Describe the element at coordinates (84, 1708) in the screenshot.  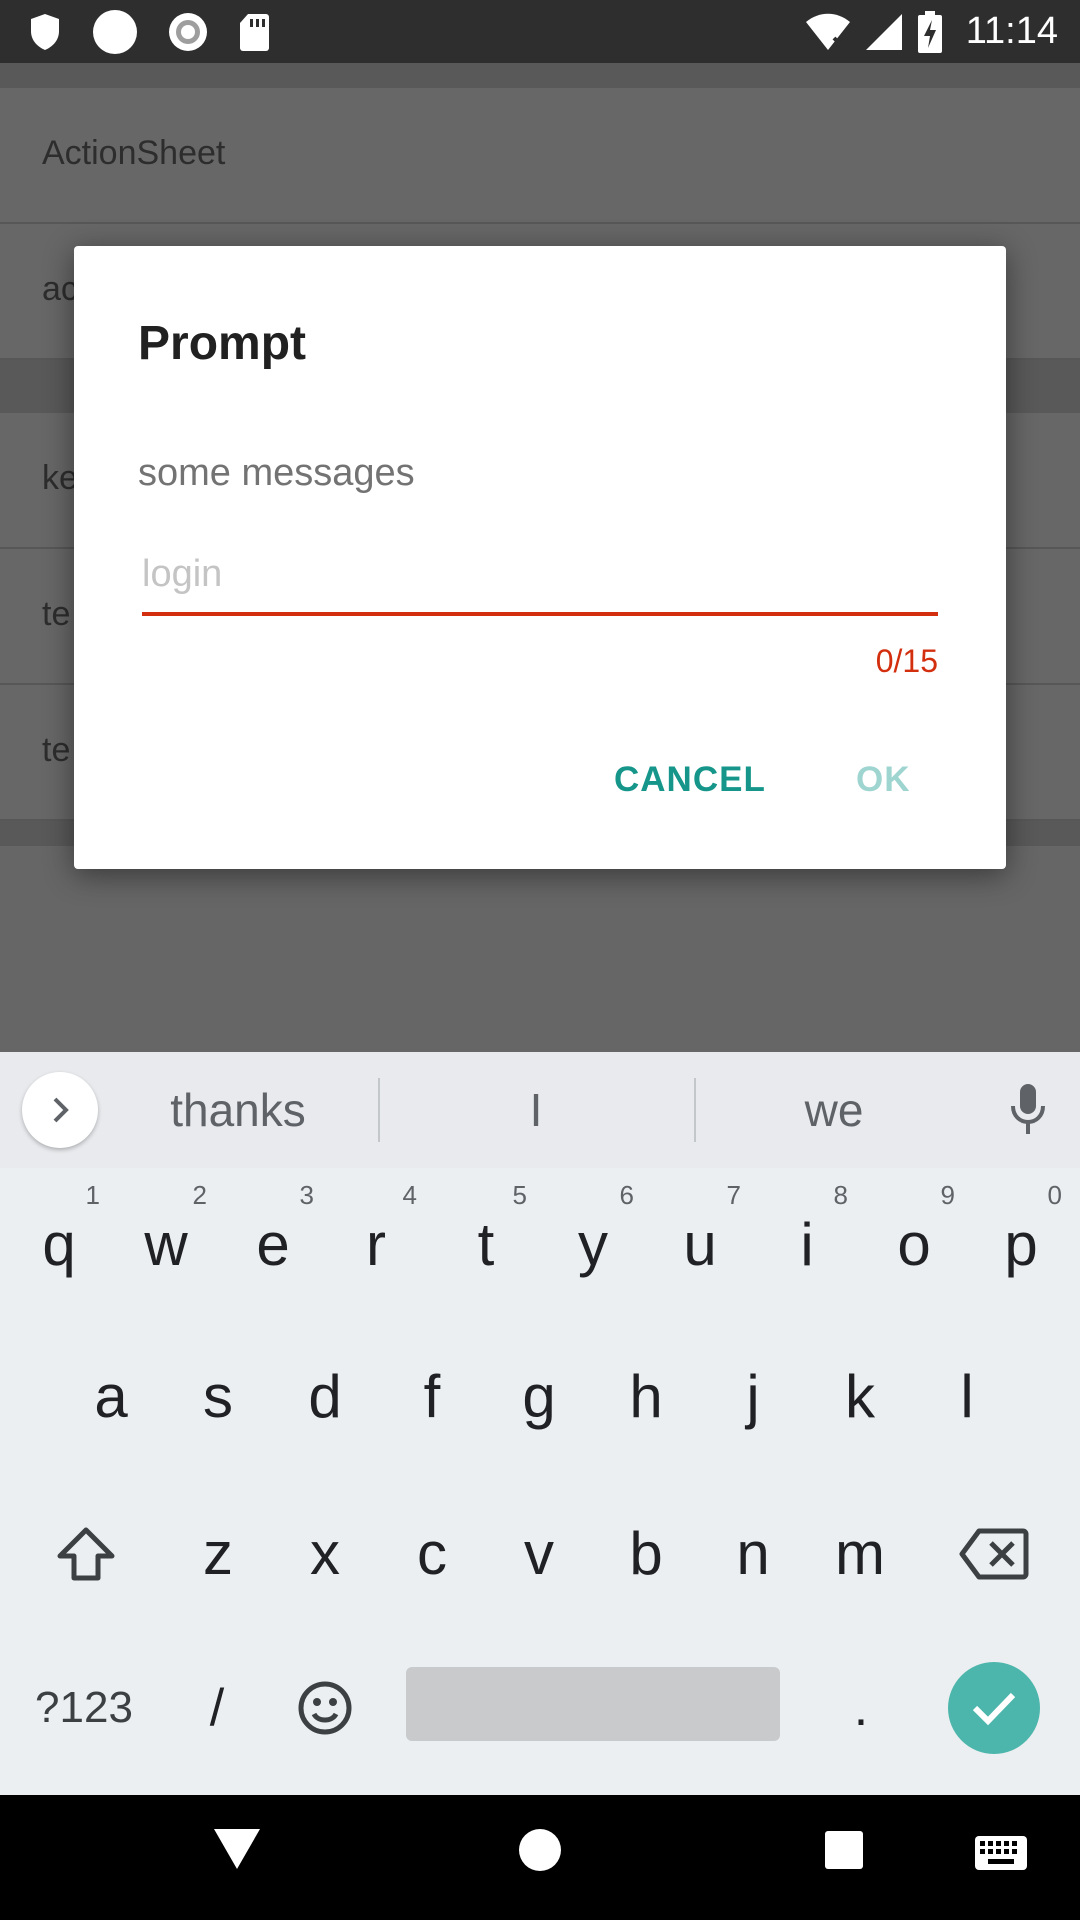
I see `symbols-key: ?123` at that location.